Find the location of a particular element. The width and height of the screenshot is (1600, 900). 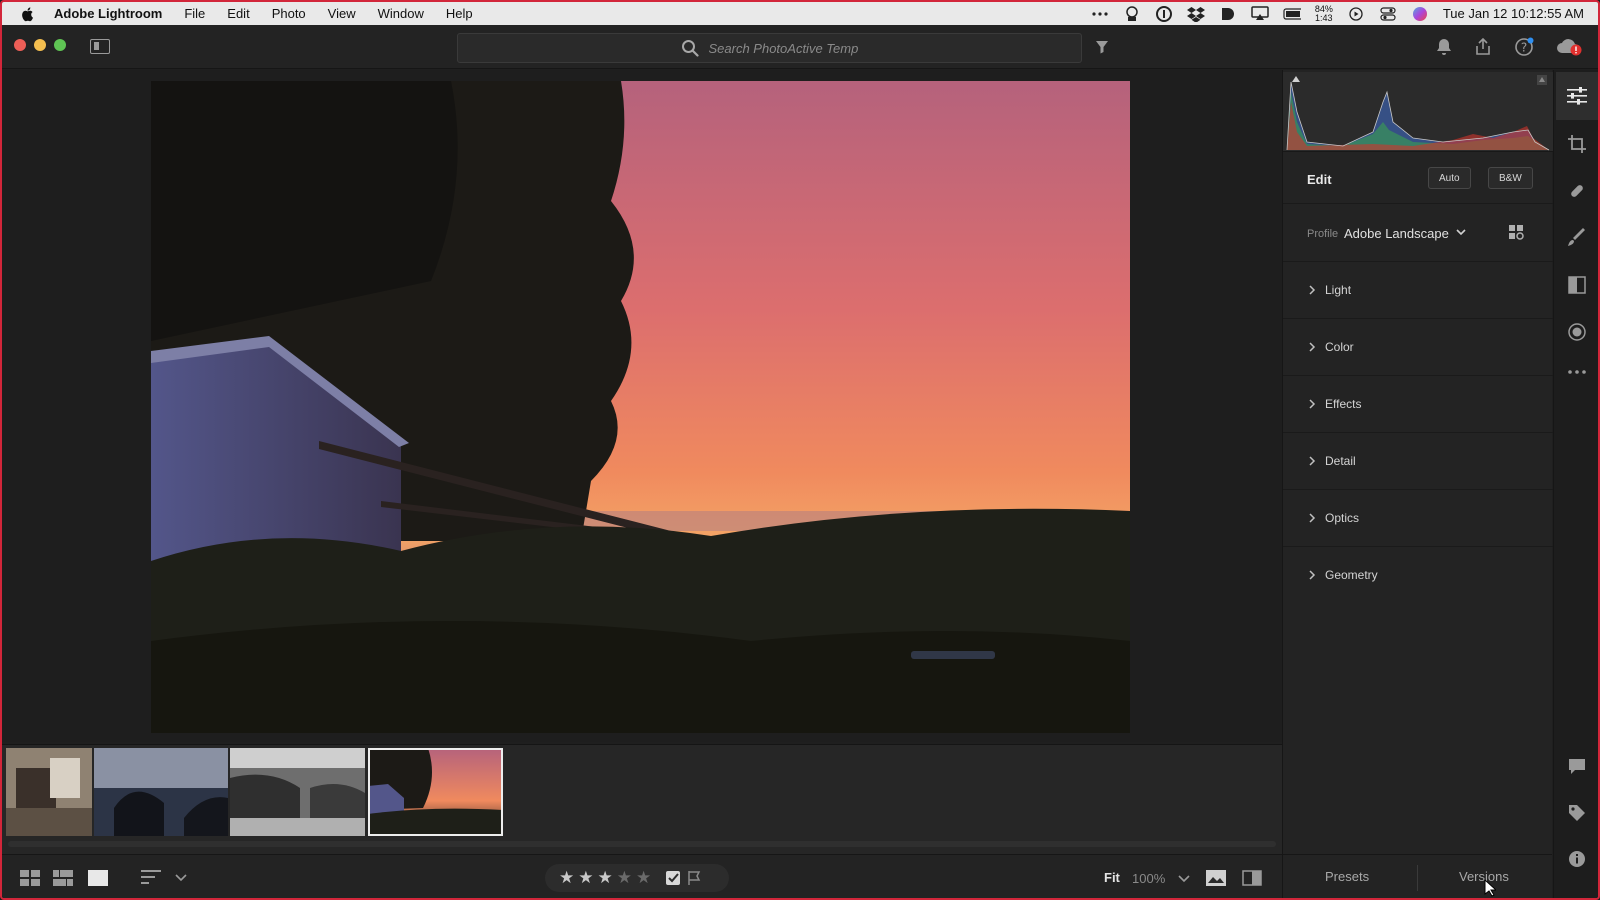

cloud-icon is located at coordinates (1569, 47).